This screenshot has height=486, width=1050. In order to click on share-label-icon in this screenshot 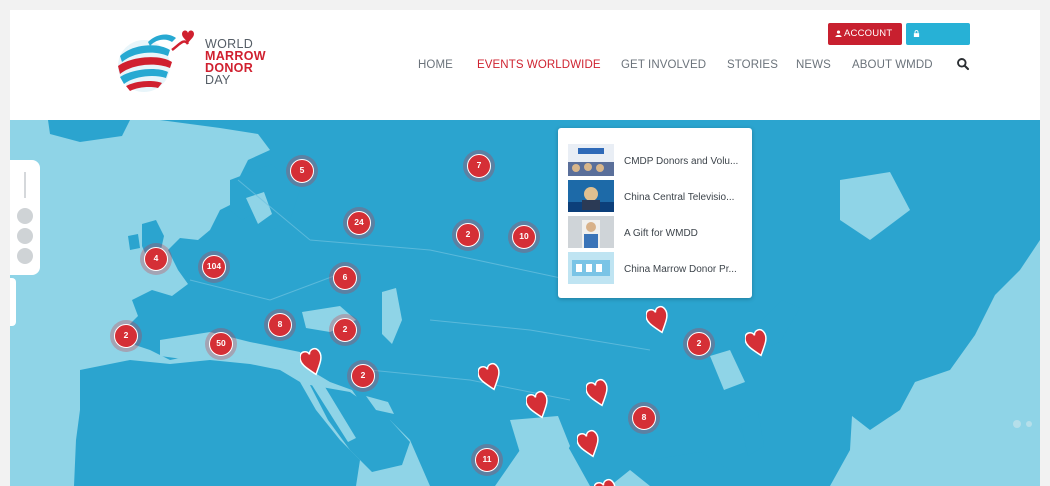, I will do `click(25, 185)`.